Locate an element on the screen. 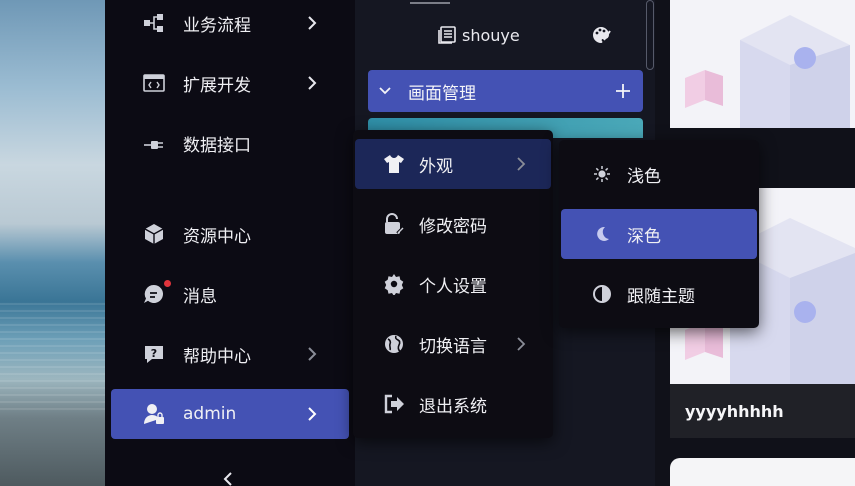  sun-icon is located at coordinates (602, 174).